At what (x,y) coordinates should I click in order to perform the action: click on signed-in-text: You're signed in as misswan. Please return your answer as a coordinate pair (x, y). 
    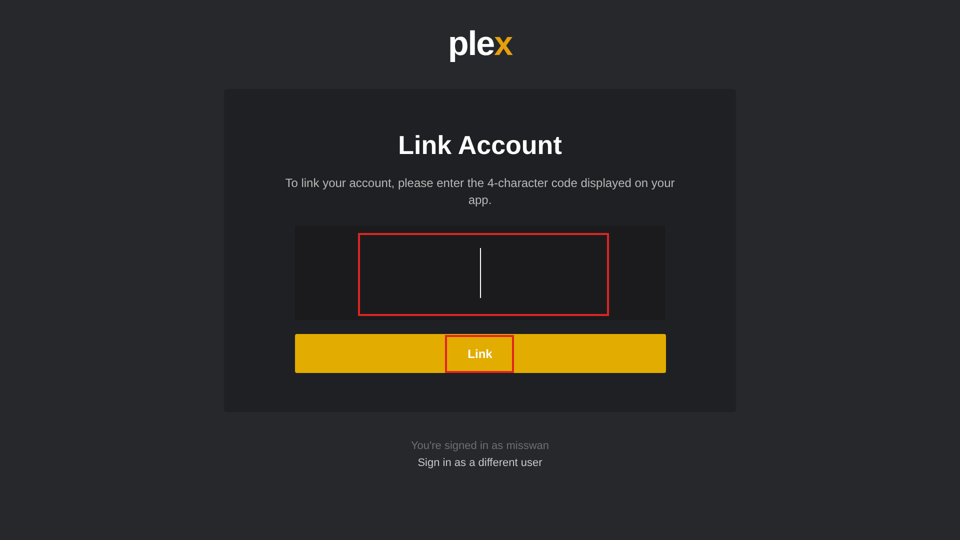
    Looking at the image, I should click on (480, 446).